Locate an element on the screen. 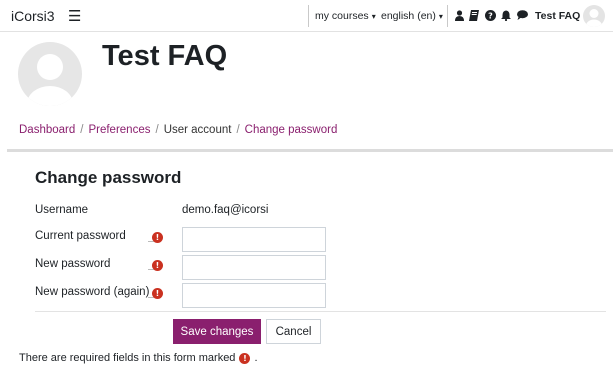  breadcrumb-preferences: Preferences is located at coordinates (119, 130).